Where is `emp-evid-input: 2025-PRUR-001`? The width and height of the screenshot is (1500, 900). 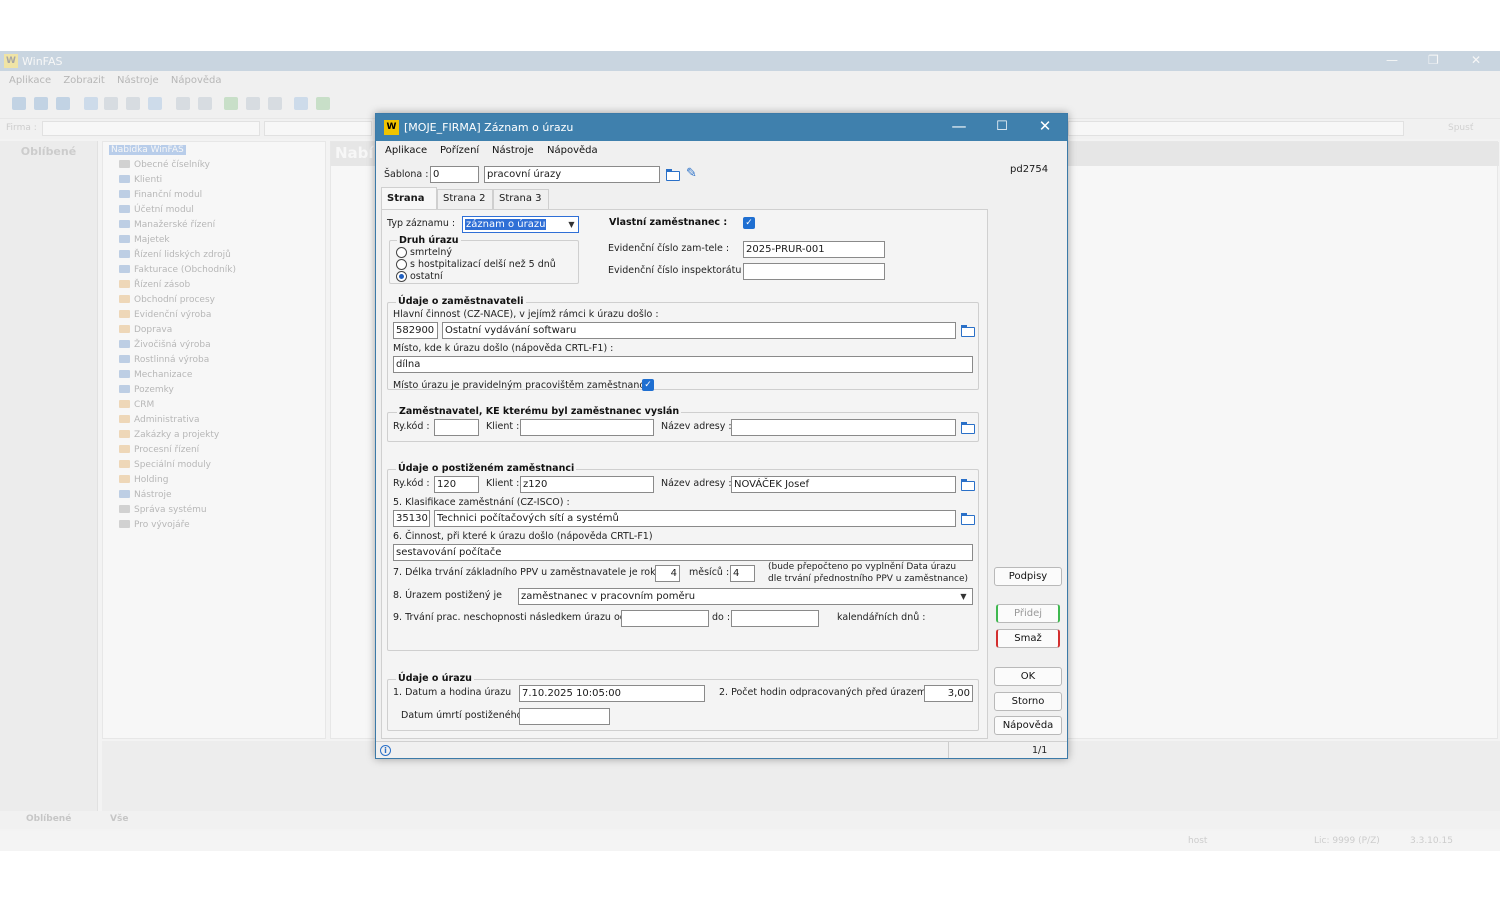
emp-evid-input: 2025-PRUR-001 is located at coordinates (814, 249).